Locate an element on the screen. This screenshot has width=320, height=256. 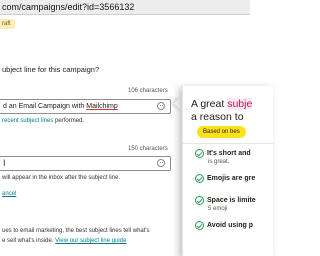
tip-item: Avoid using p is located at coordinates (224, 225).